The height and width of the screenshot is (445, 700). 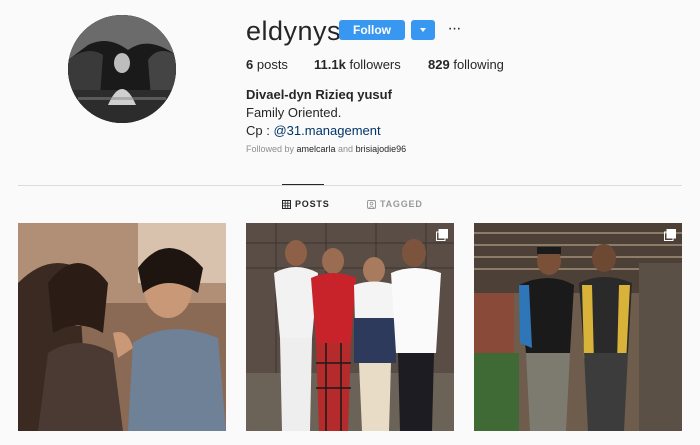 I want to click on followed-by-joiner: and, so click(x=345, y=149).